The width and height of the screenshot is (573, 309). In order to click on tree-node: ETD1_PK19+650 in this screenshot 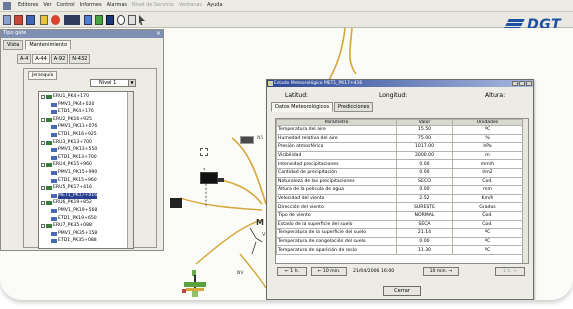, I will do `click(74, 219)`.